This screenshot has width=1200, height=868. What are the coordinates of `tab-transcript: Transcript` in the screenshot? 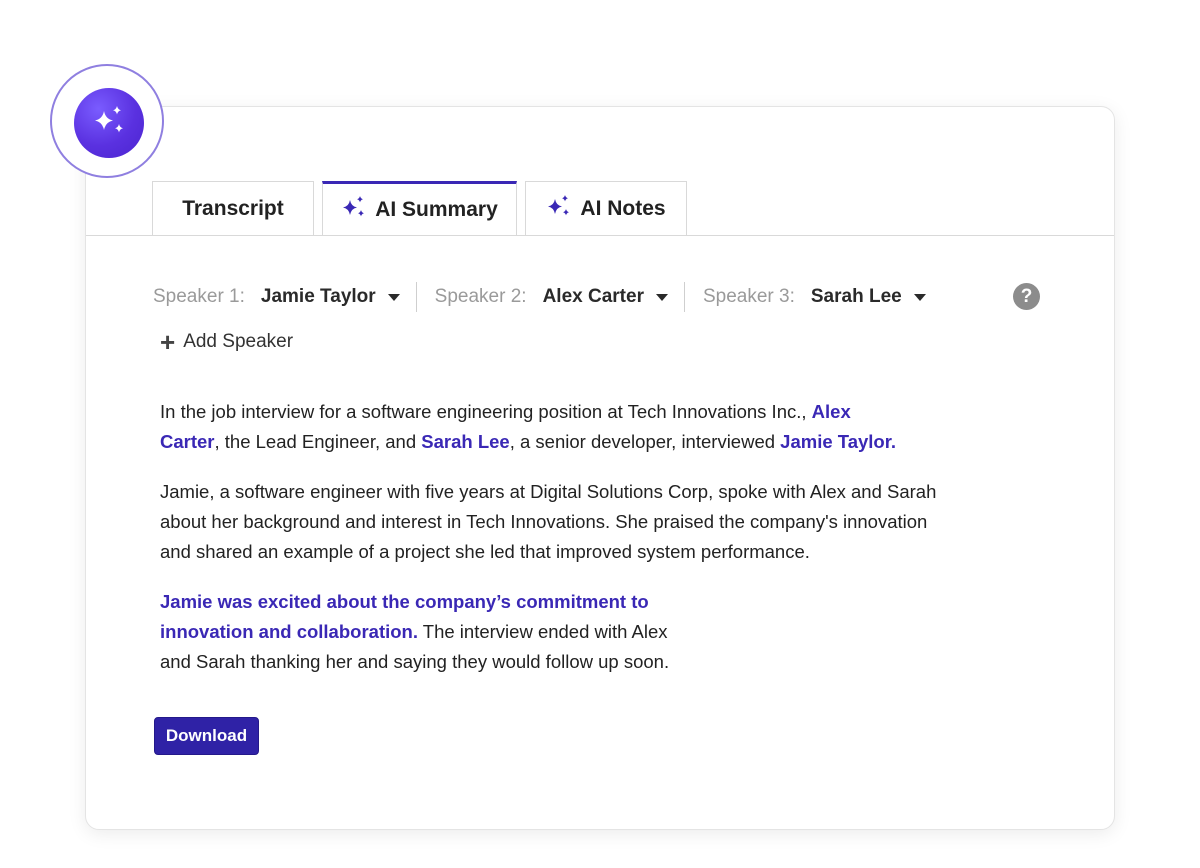 It's located at (233, 208).